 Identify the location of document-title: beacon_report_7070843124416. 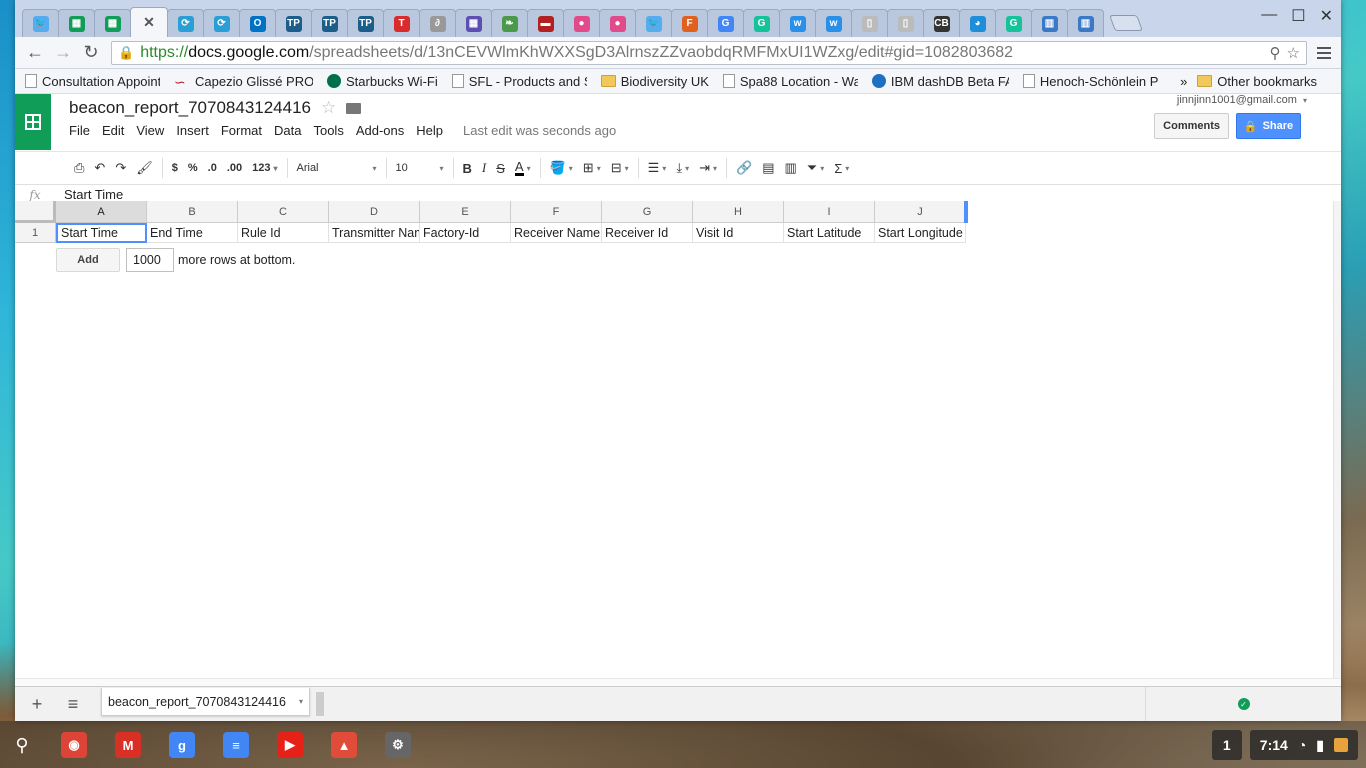
(190, 108).